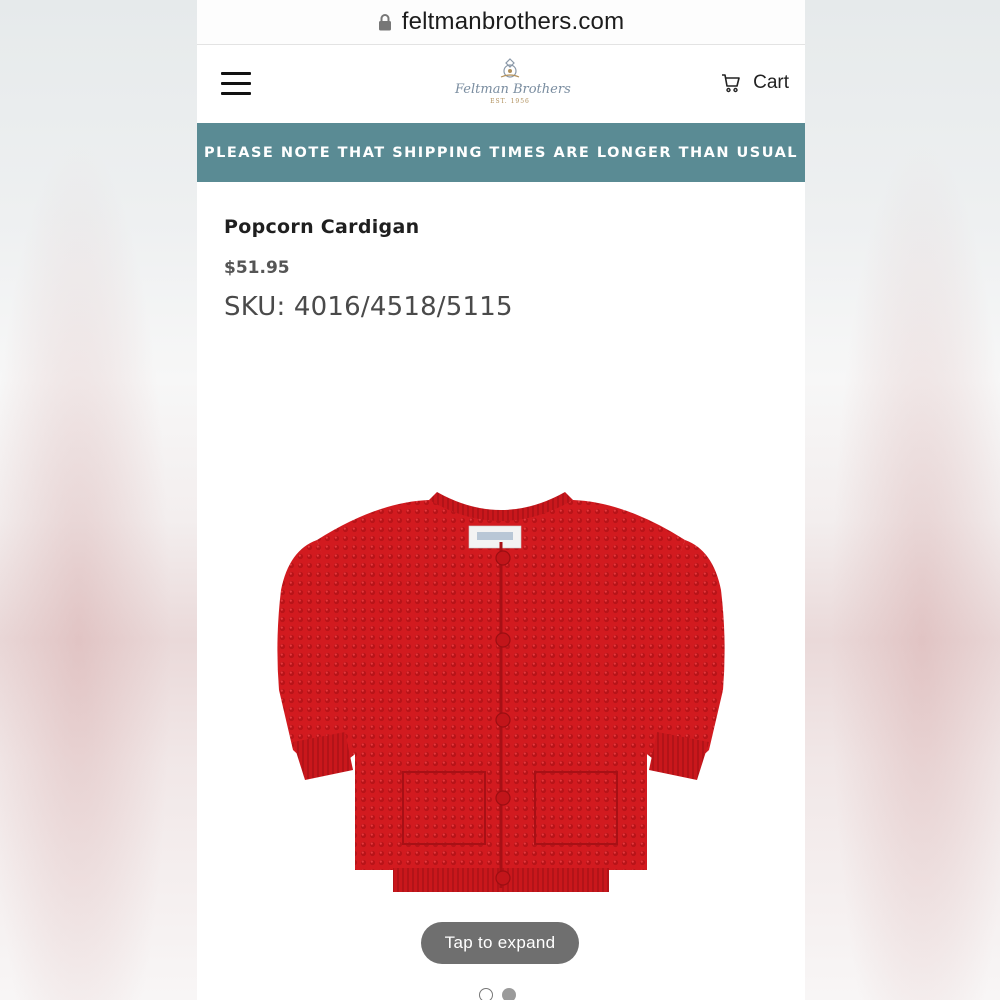 This screenshot has height=1000, width=1000. What do you see at coordinates (510, 101) in the screenshot?
I see `logo-established: EST. 1956` at bounding box center [510, 101].